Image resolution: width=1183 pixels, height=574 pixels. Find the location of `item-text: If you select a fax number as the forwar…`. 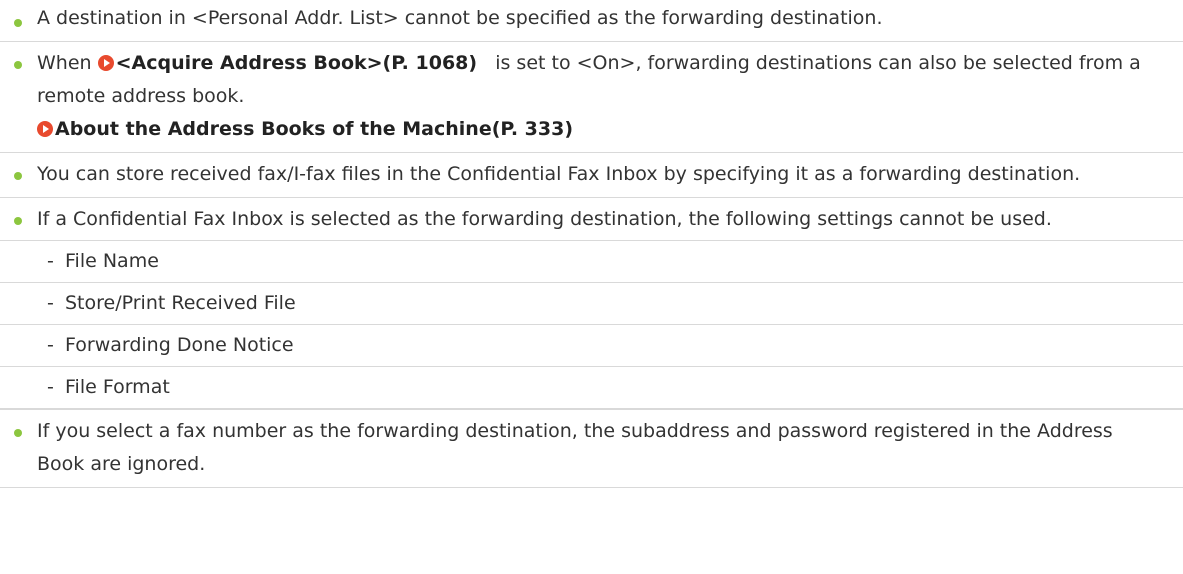

item-text: If you select a fax number as the forwar… is located at coordinates (575, 447).